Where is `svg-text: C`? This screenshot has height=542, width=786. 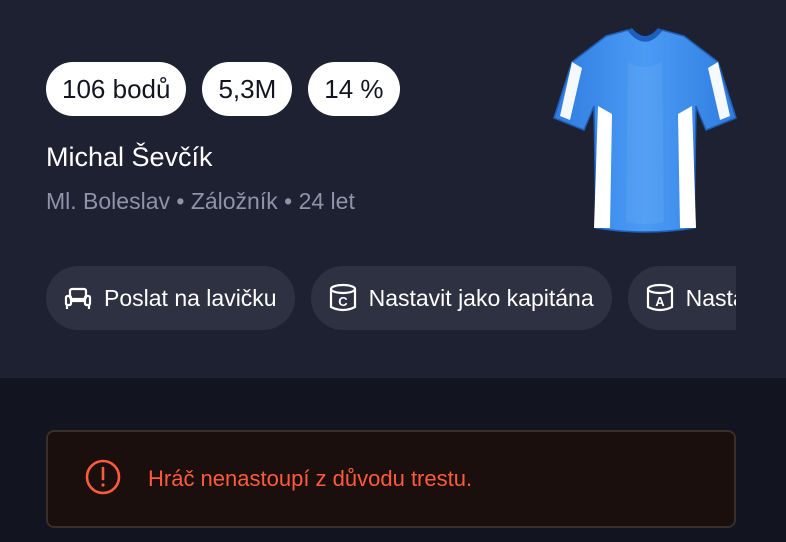 svg-text: C is located at coordinates (343, 301).